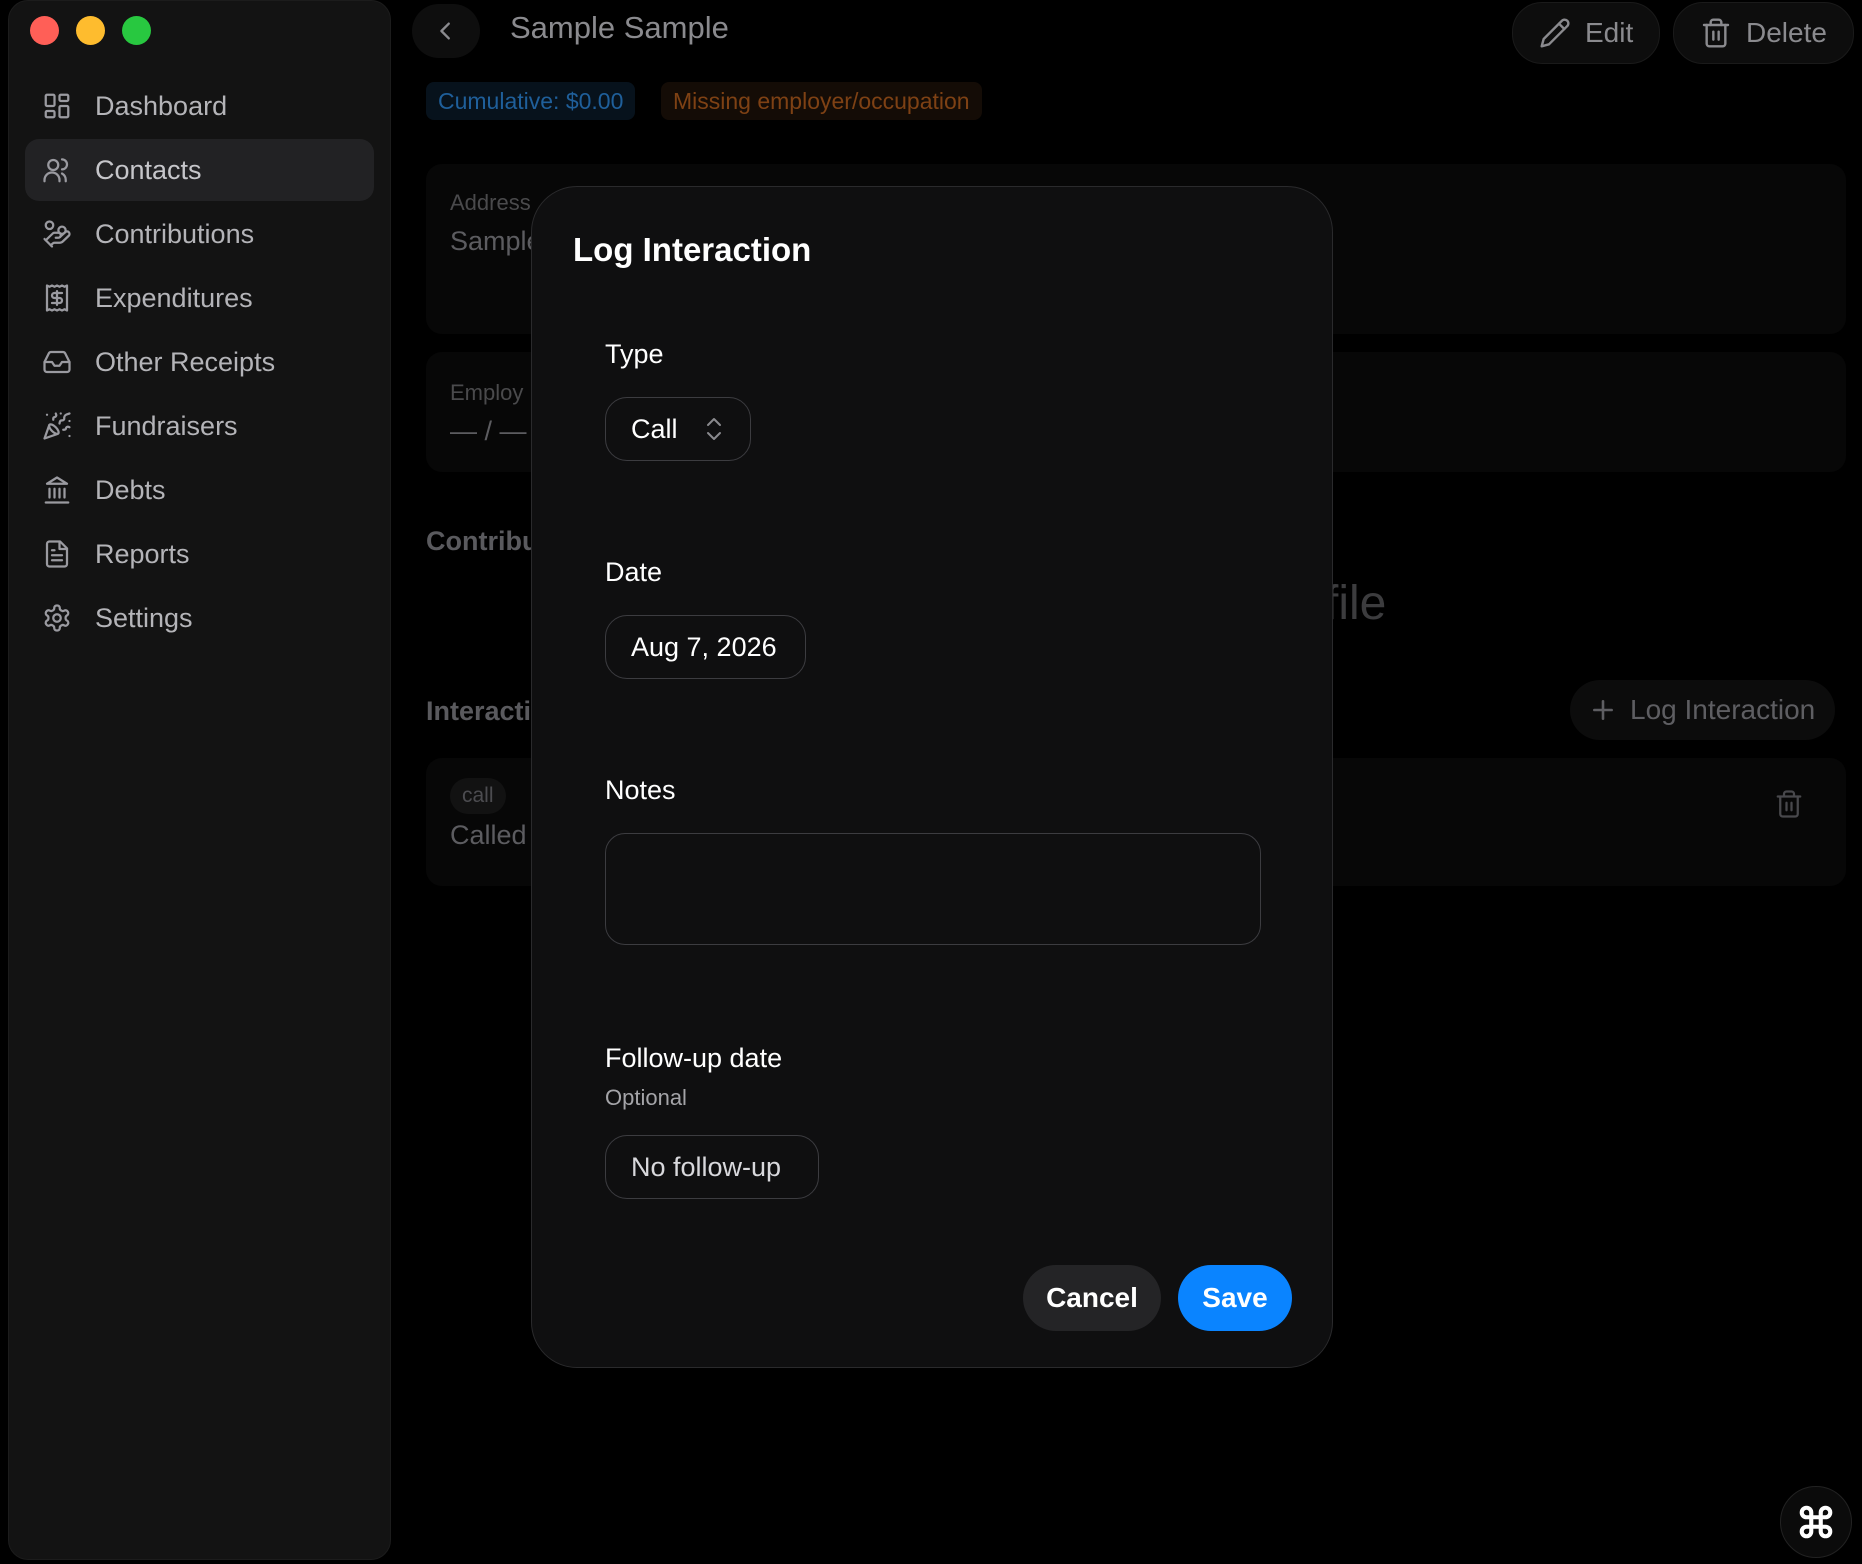 This screenshot has width=1862, height=1564. I want to click on type-select: Call, so click(678, 429).